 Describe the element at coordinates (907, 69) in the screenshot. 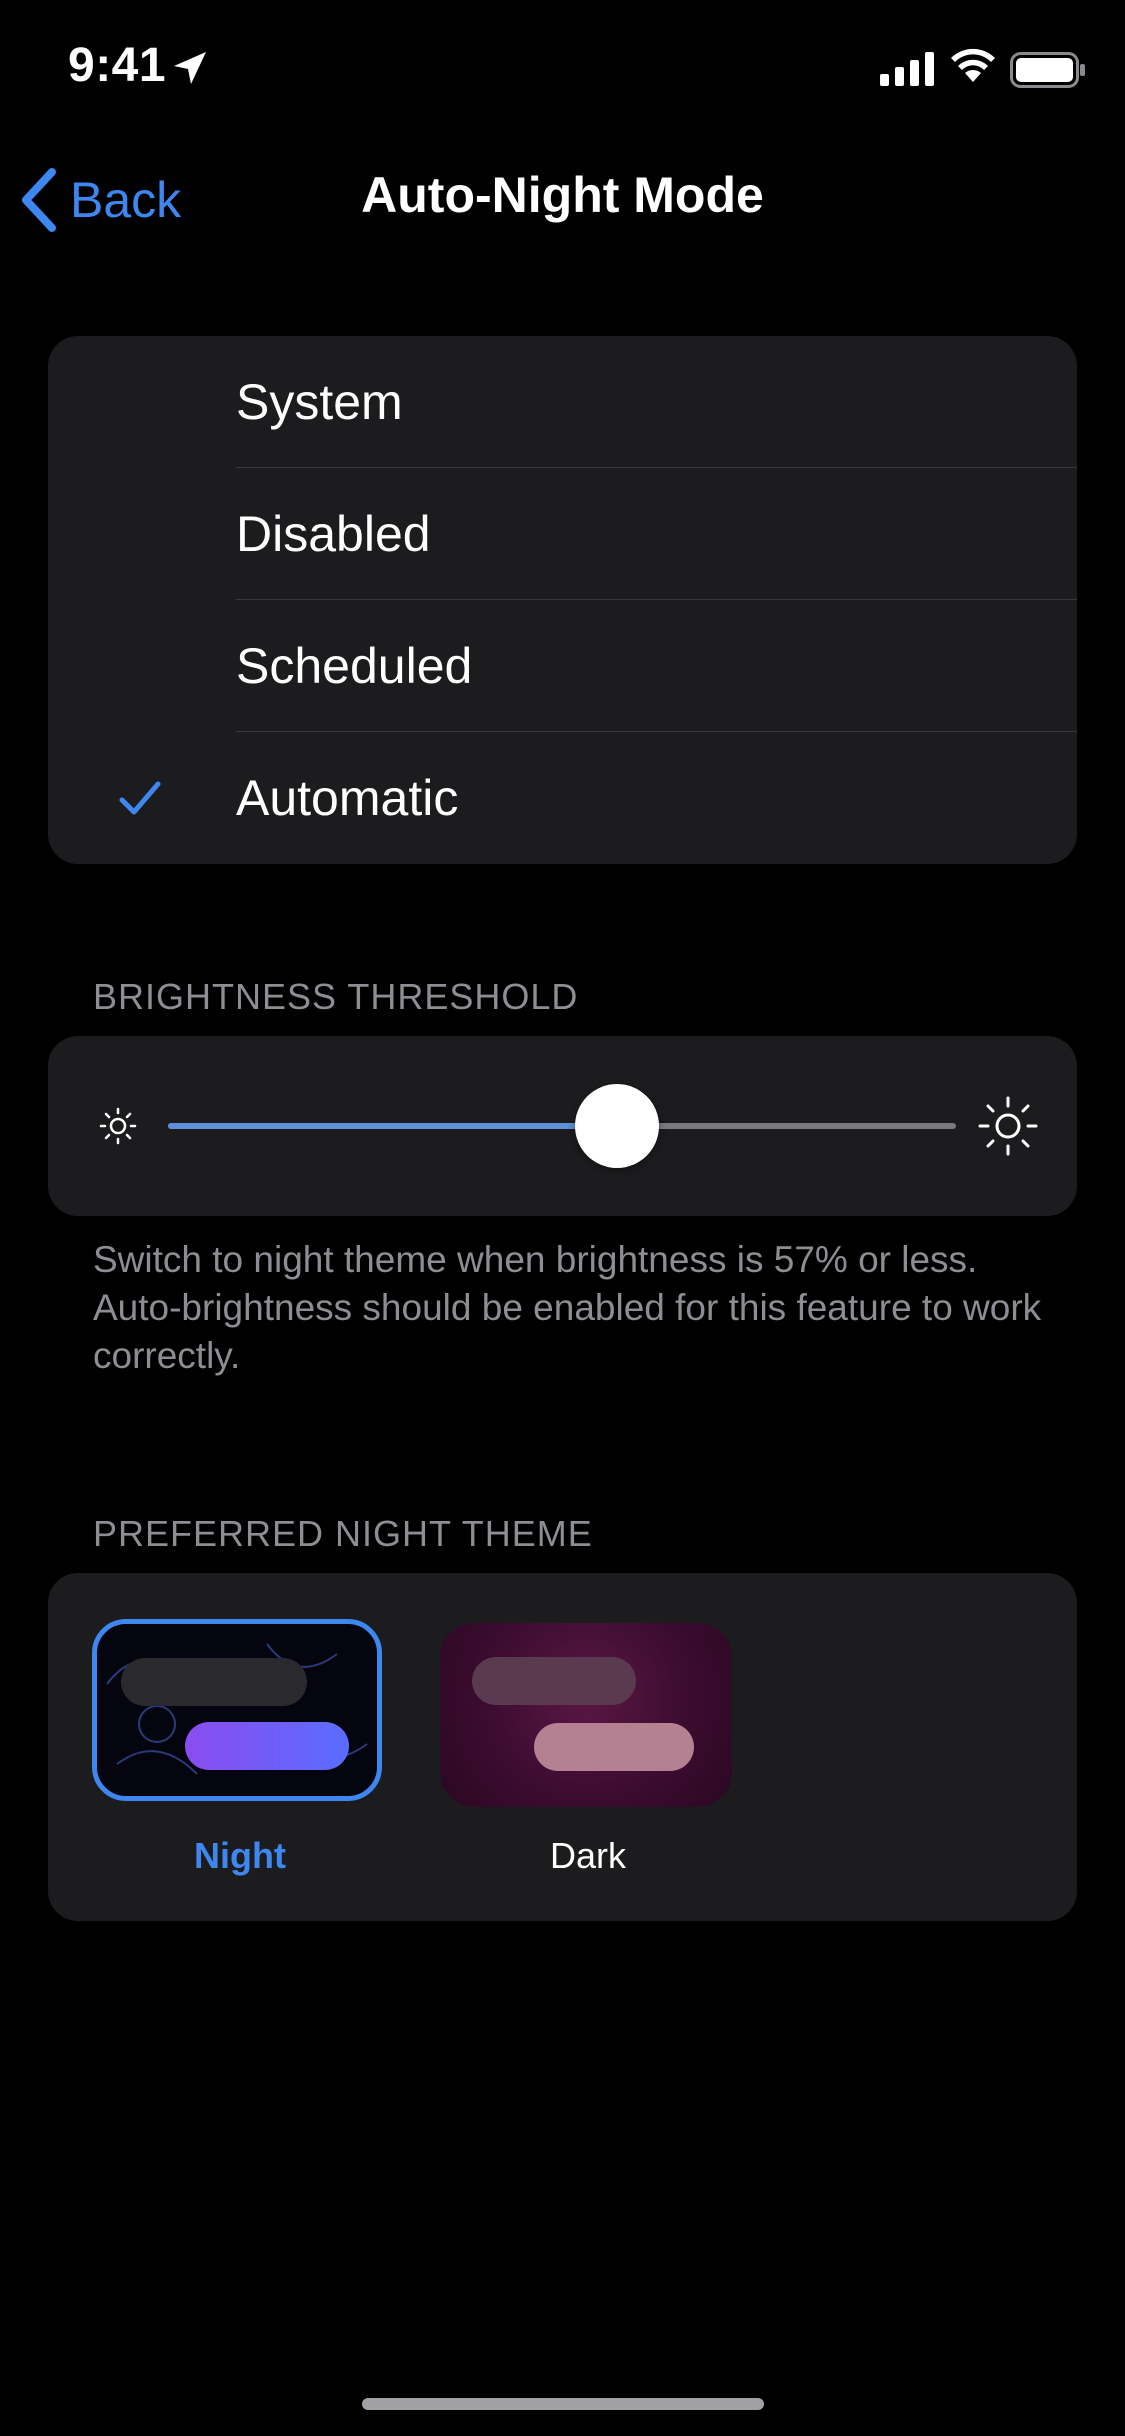

I see `cellular-signal-icon` at that location.